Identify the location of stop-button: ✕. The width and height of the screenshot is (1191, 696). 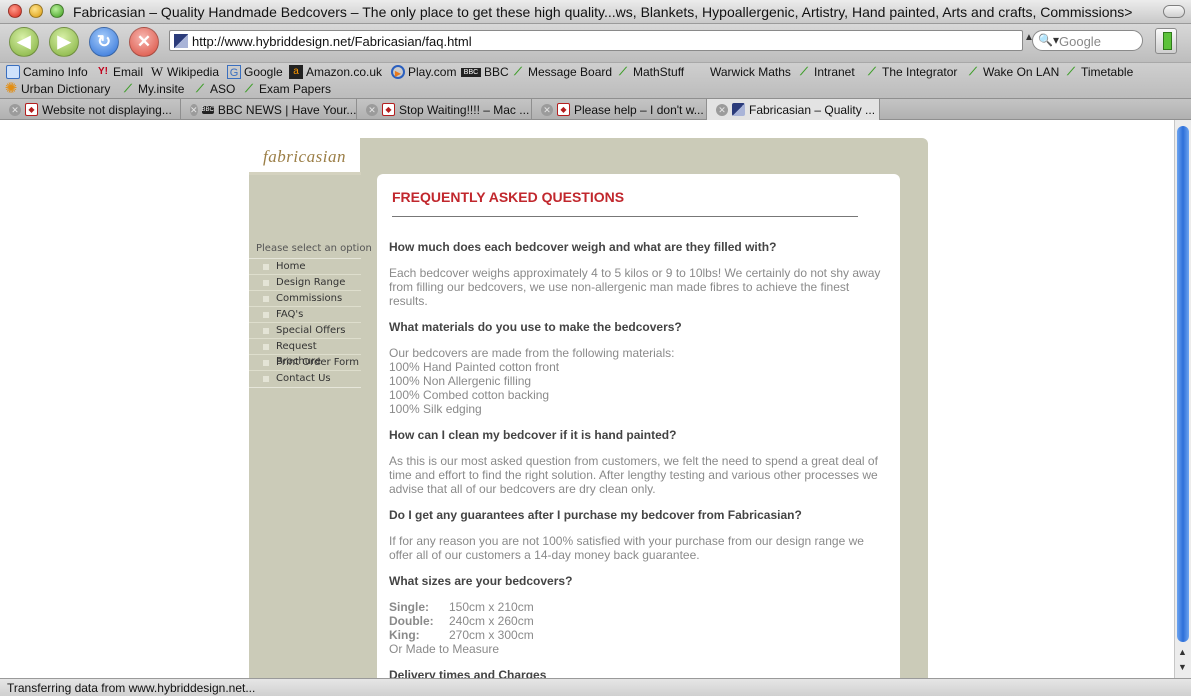
(144, 42).